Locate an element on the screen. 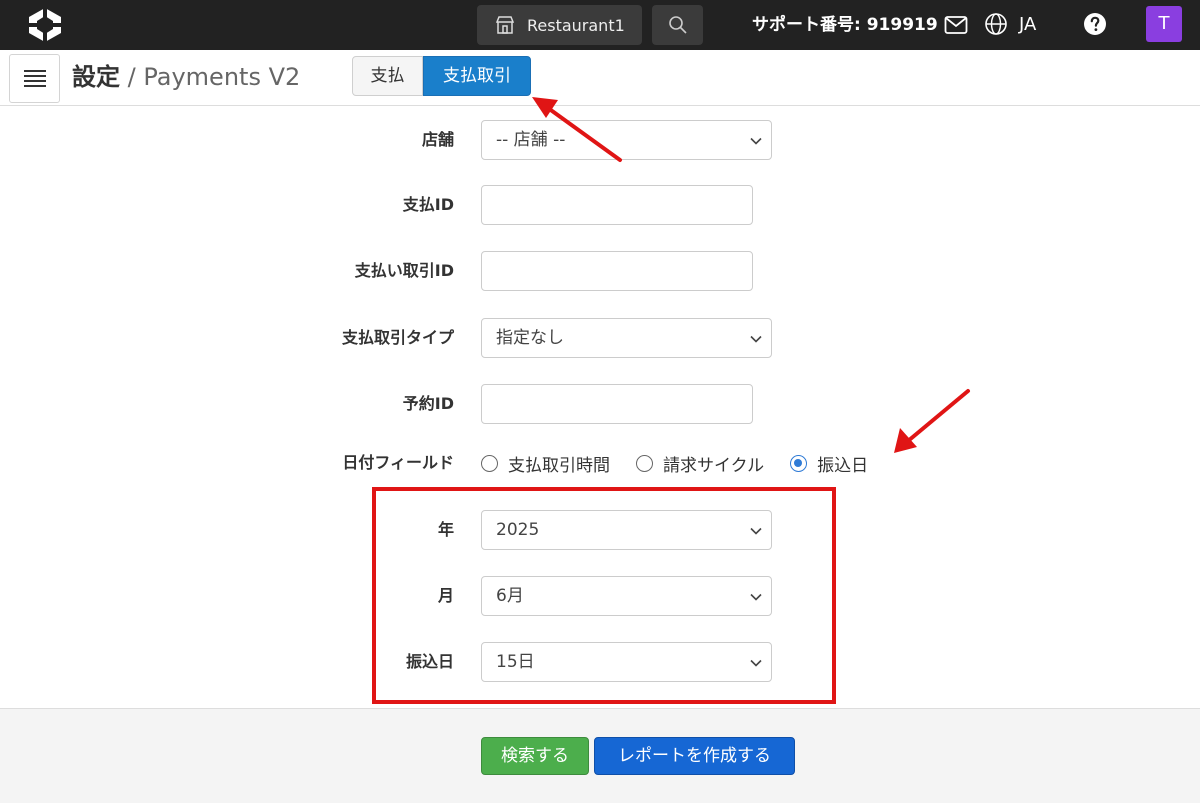 The width and height of the screenshot is (1200, 803). store-row: 店舗 -- 店舗 -- is located at coordinates (600, 140).